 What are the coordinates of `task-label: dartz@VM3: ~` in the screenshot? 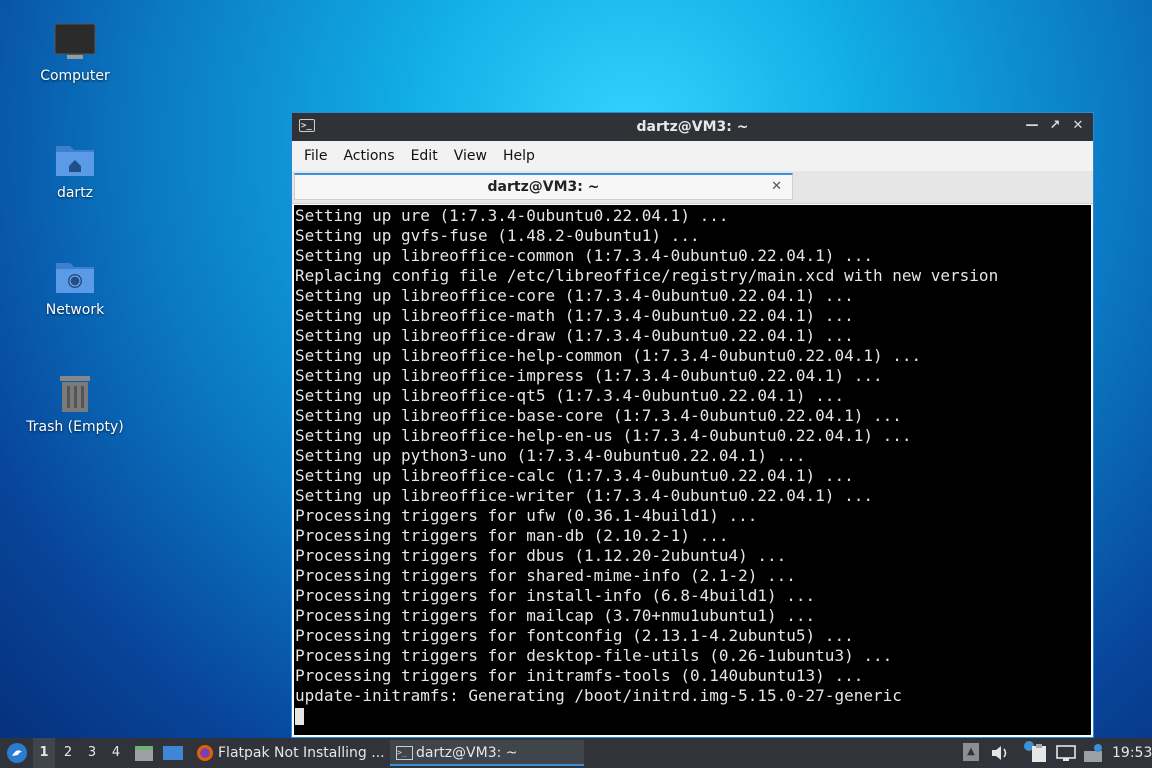 It's located at (467, 753).